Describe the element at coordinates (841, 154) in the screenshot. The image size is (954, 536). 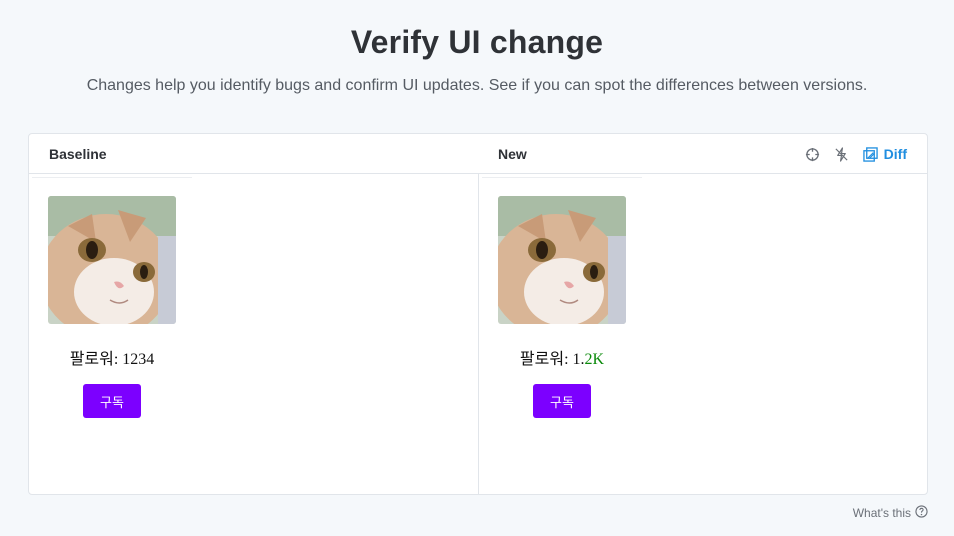
I see `strobe-off-icon` at that location.